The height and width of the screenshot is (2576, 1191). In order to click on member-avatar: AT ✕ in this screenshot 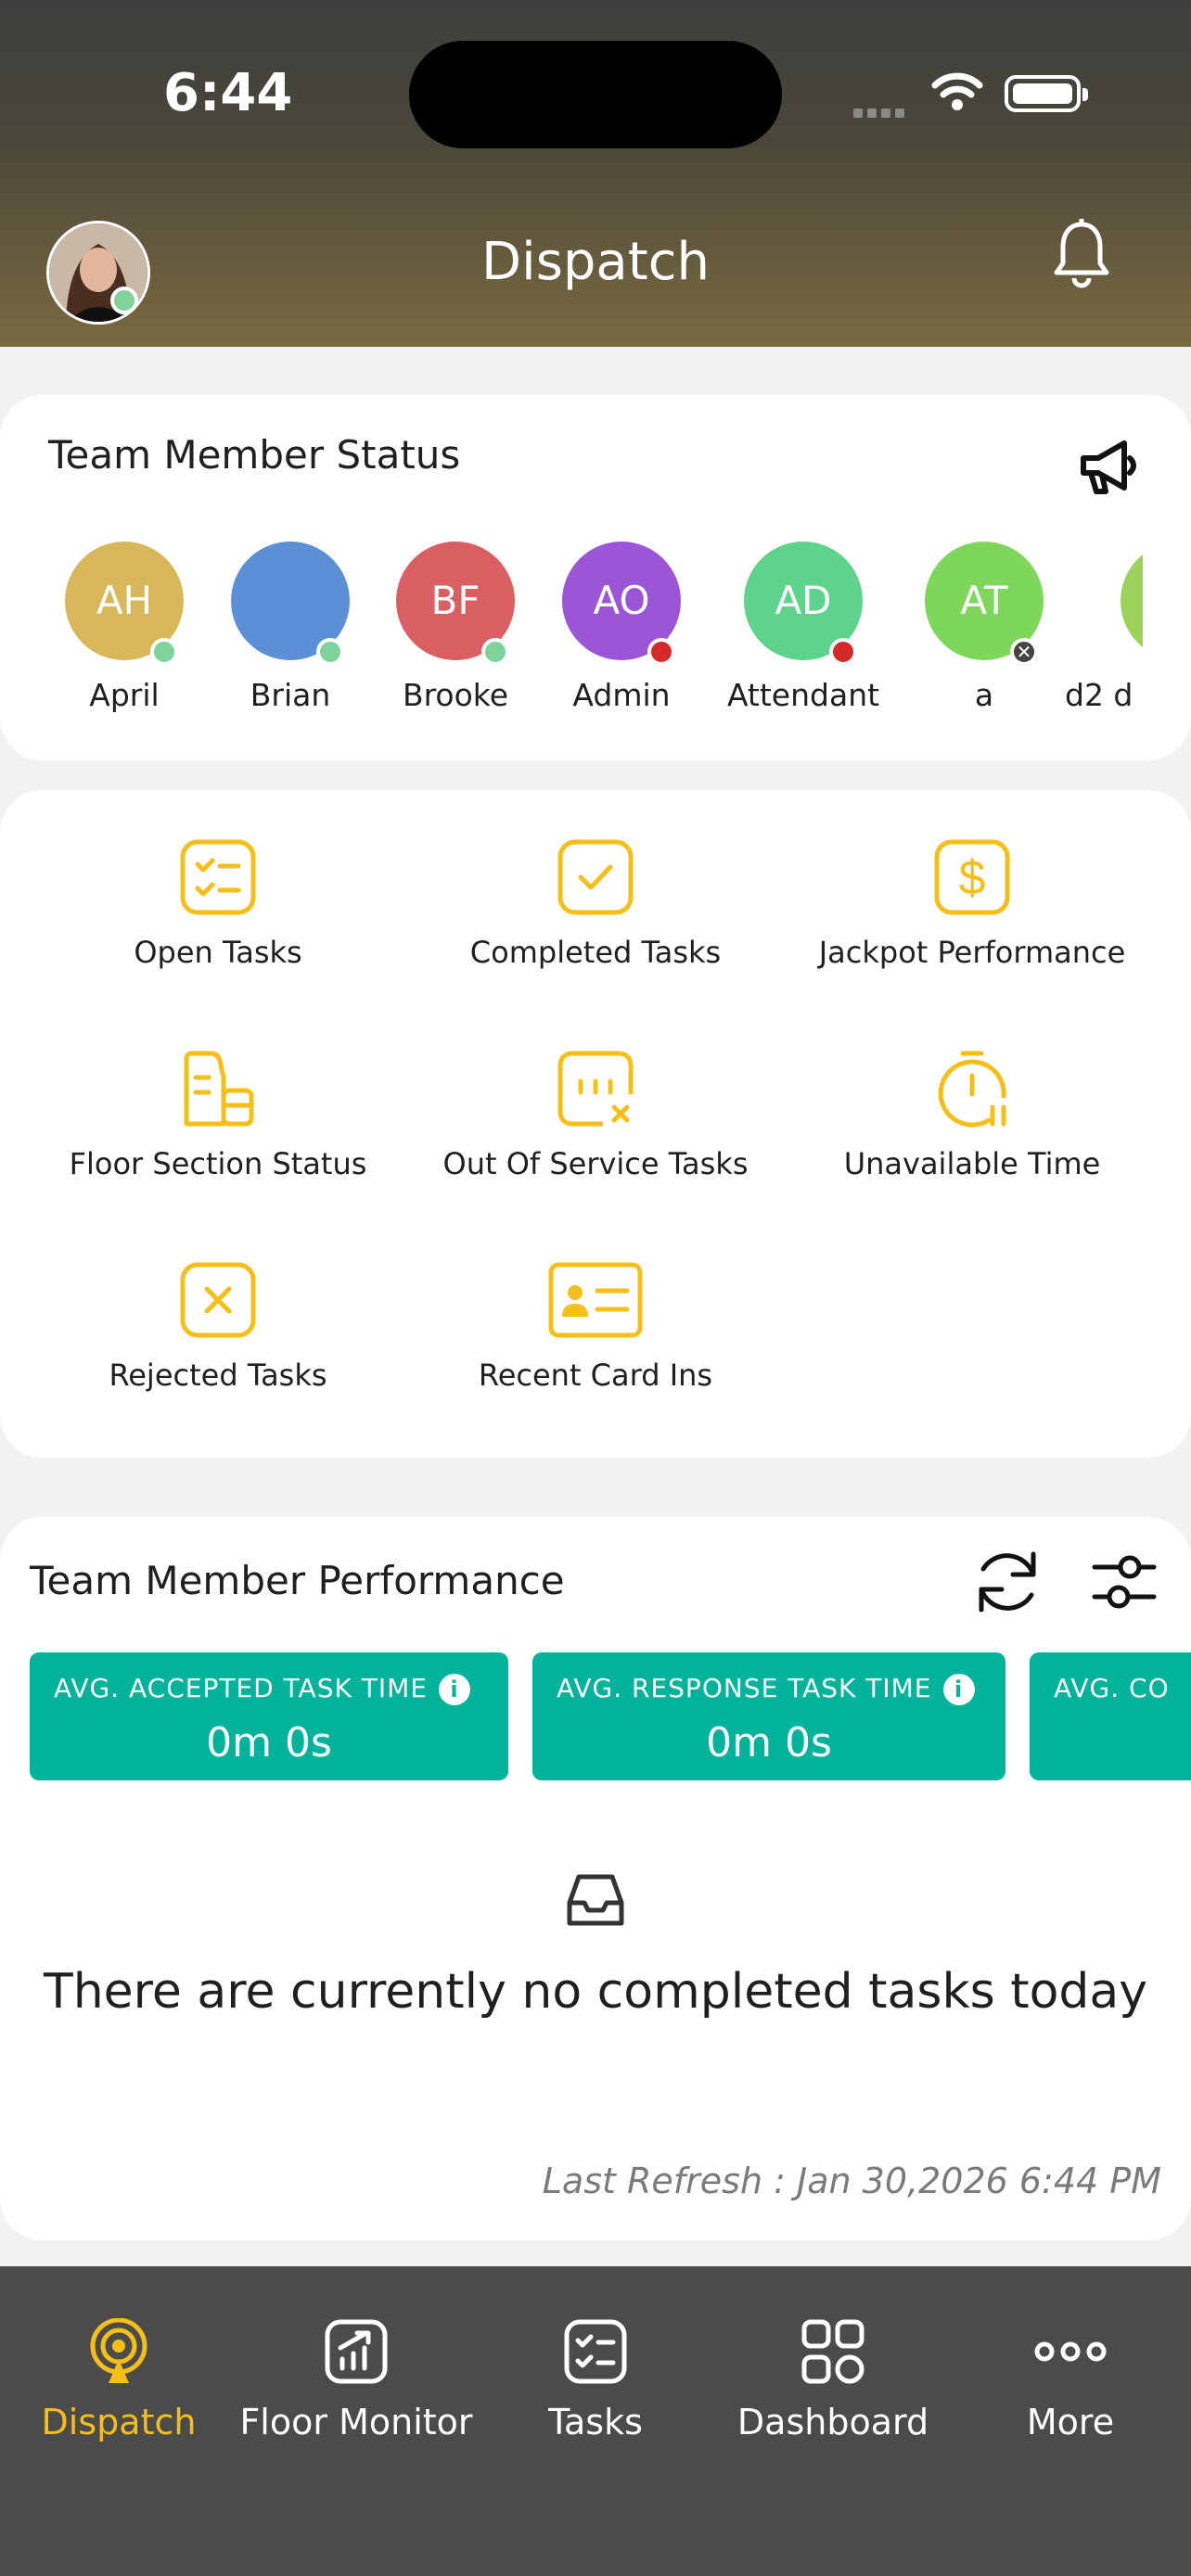, I will do `click(984, 604)`.